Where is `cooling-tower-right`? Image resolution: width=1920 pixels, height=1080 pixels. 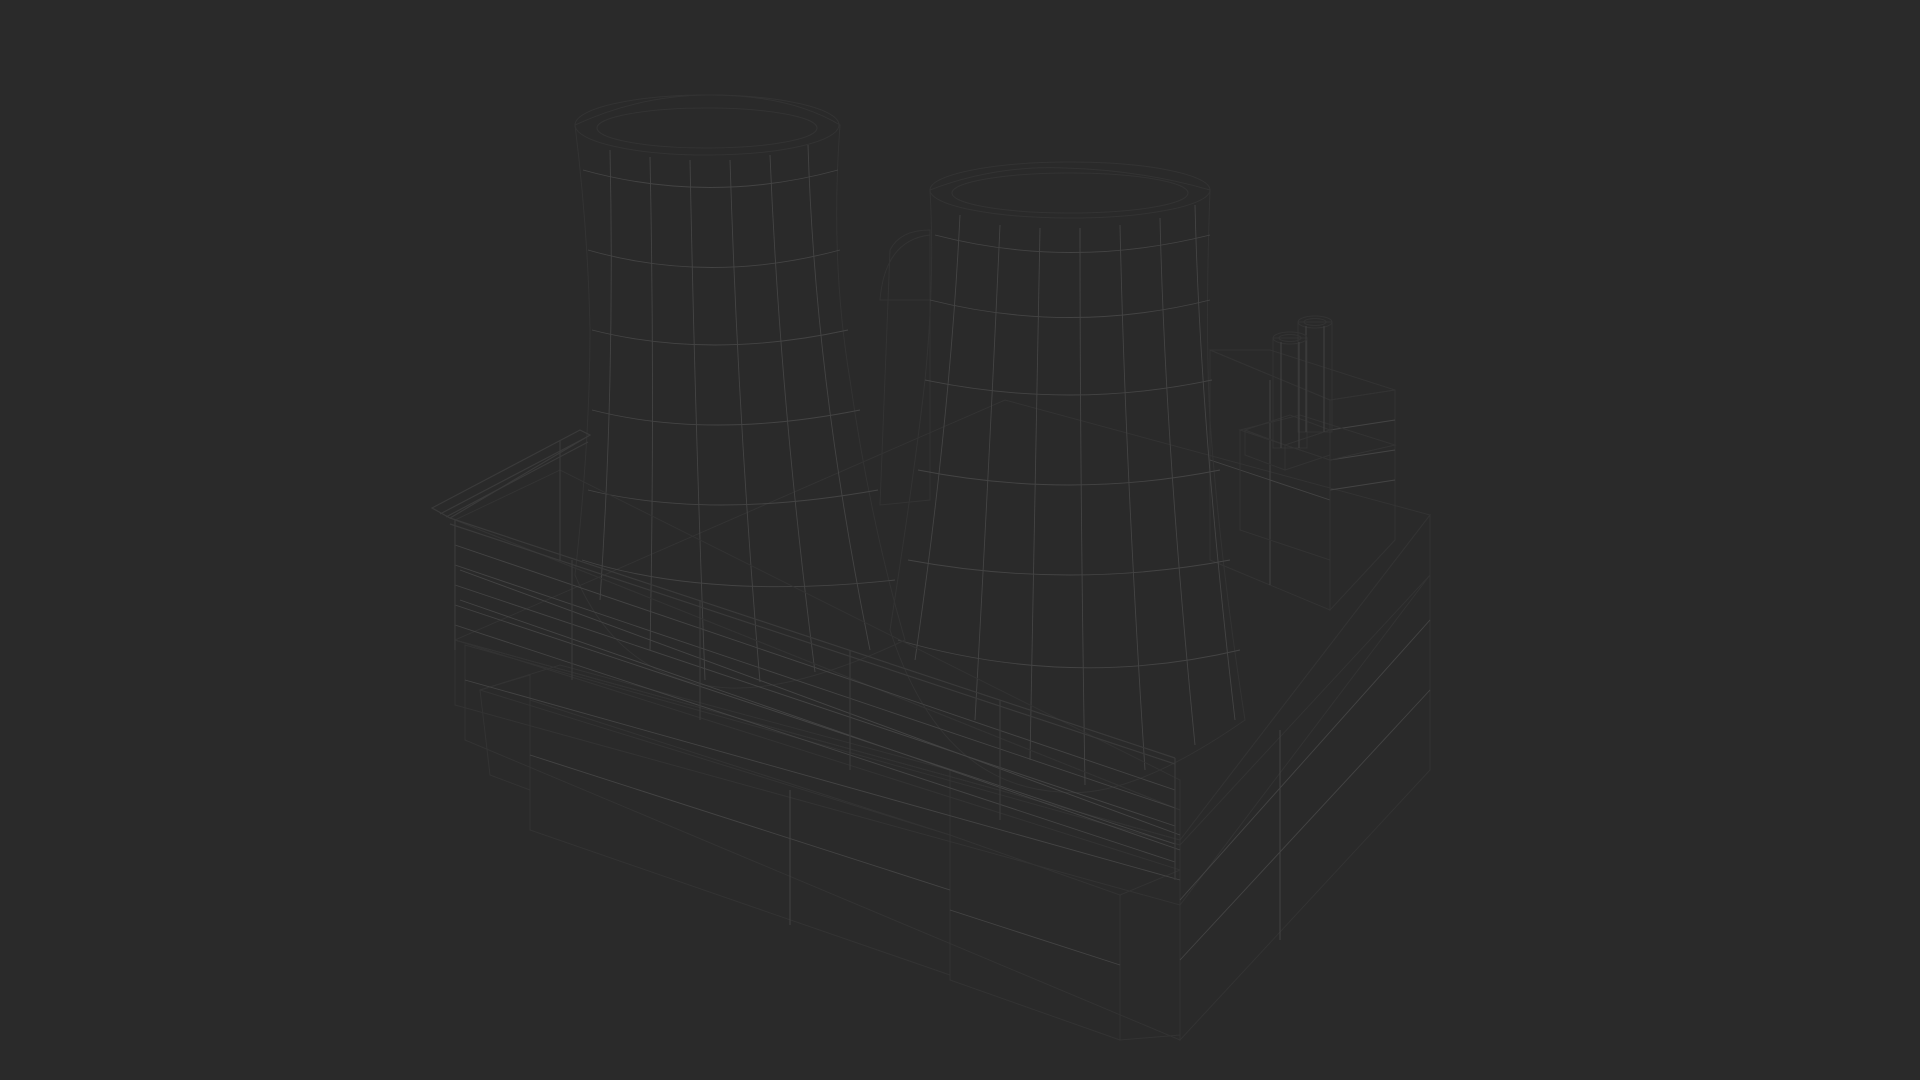
cooling-tower-right is located at coordinates (1062, 477).